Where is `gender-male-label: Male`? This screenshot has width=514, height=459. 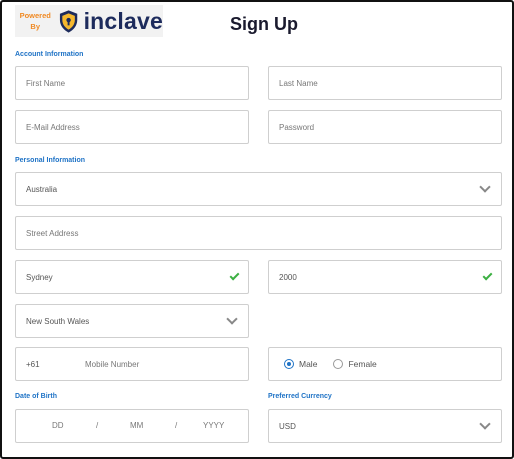
gender-male-label: Male is located at coordinates (308, 364).